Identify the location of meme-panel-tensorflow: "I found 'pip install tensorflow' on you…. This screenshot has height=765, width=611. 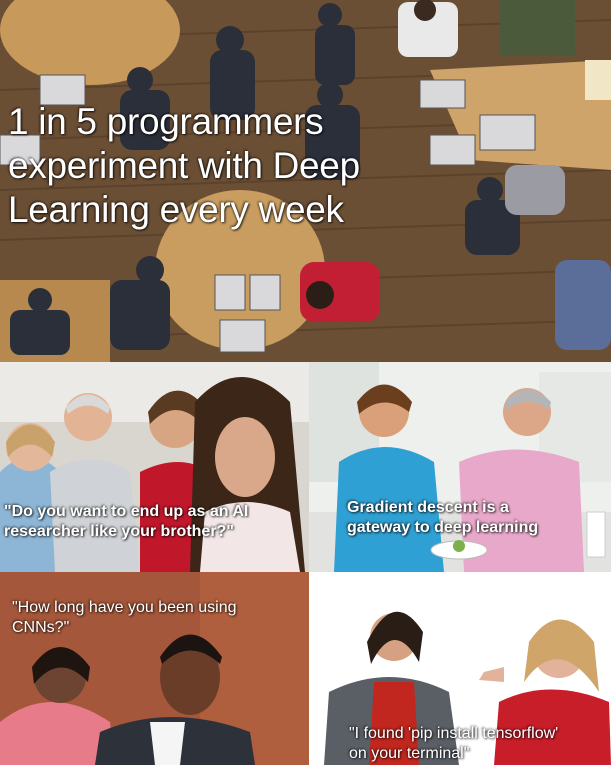
(460, 668).